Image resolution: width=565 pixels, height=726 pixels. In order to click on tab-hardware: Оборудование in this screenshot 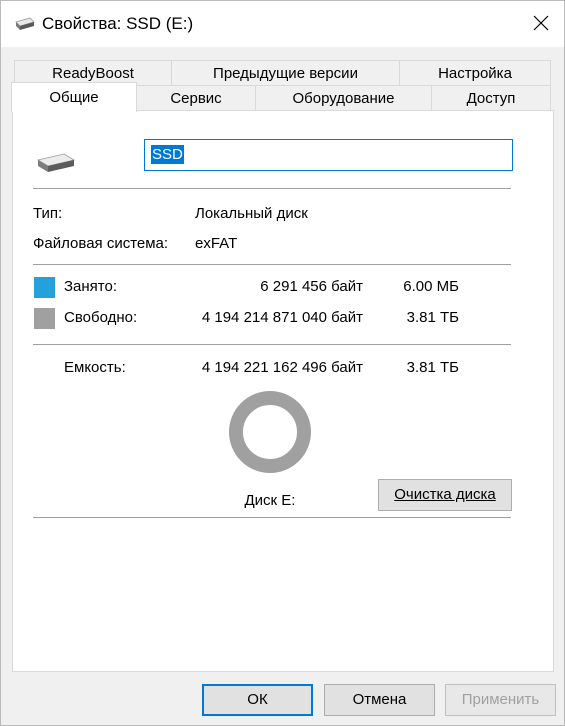, I will do `click(343, 98)`.